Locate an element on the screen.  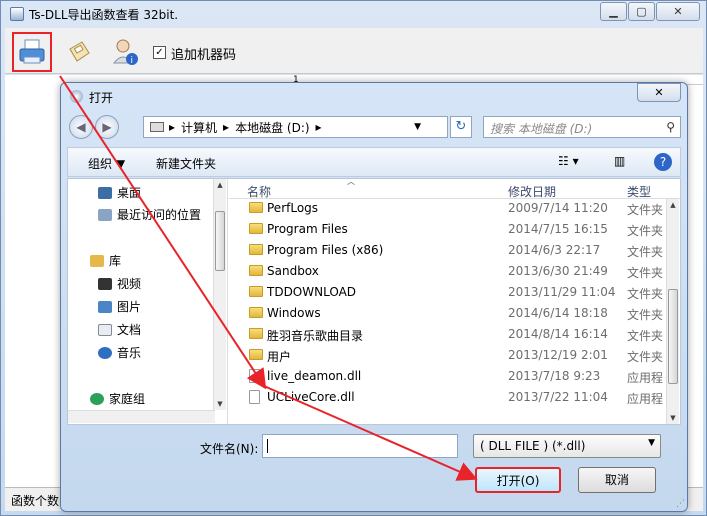
file-row: Sandbox 2013/6/30 21:49 文件夹 is located at coordinates (449, 271).